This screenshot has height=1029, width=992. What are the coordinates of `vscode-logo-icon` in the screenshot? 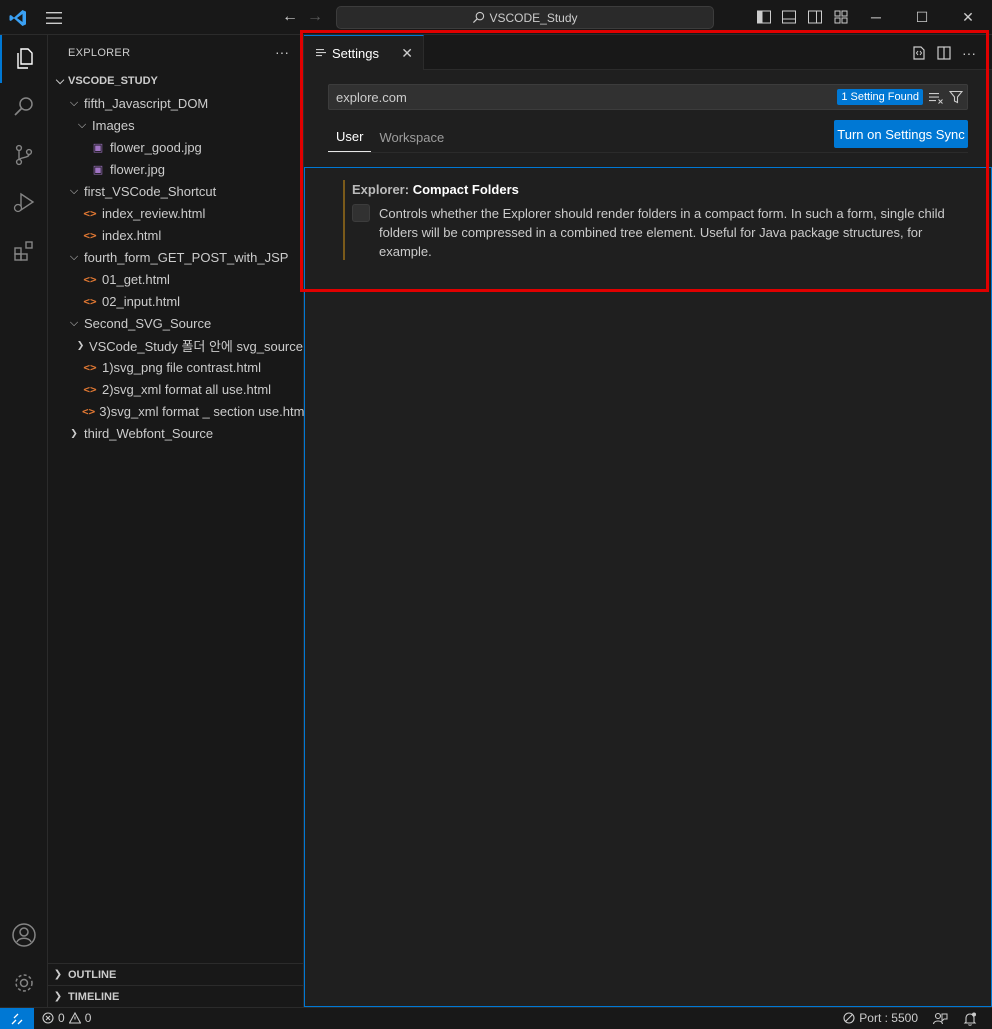 It's located at (17, 18).